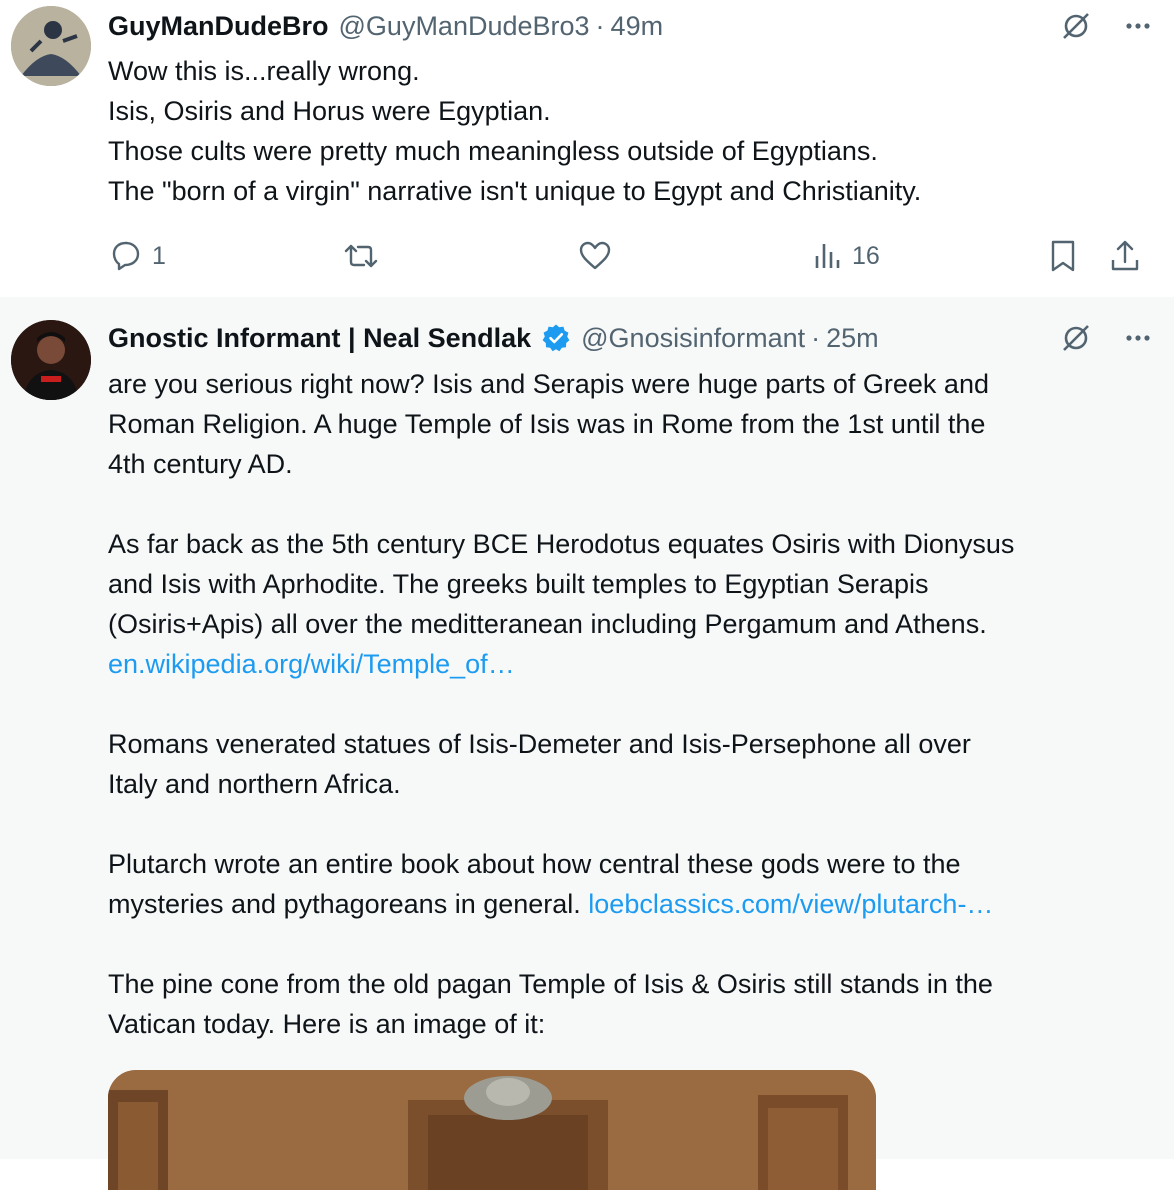 The height and width of the screenshot is (1190, 1174). What do you see at coordinates (464, 26) in the screenshot?
I see `author-handle: @GuyManDudeBro3` at bounding box center [464, 26].